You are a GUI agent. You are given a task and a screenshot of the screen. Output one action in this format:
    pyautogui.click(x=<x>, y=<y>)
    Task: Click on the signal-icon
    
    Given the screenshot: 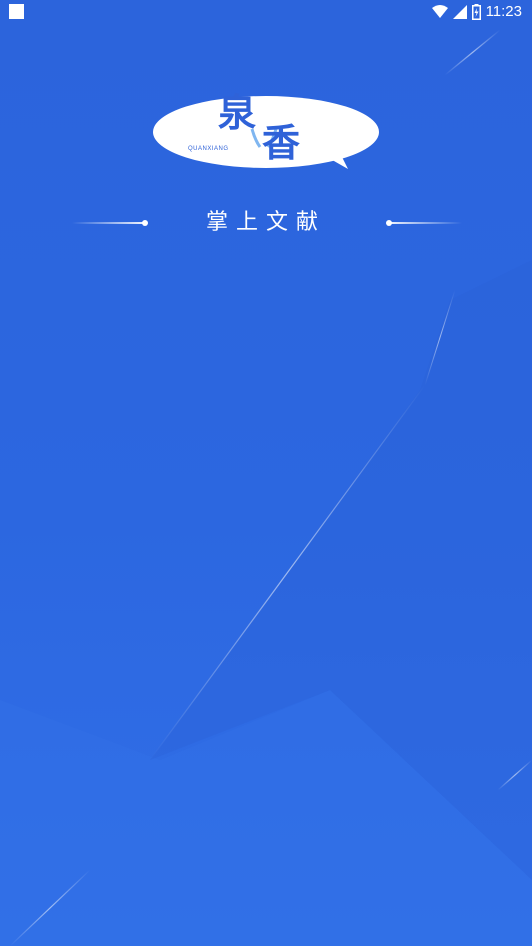 What is the action you would take?
    pyautogui.click(x=459, y=12)
    